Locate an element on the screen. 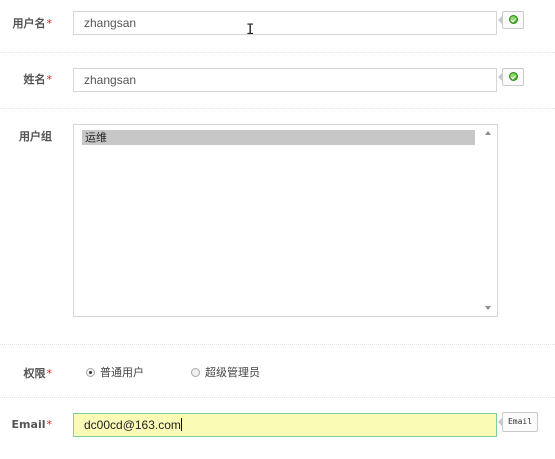 Image resolution: width=555 pixels, height=459 pixels. username-valid-badge is located at coordinates (511, 20).